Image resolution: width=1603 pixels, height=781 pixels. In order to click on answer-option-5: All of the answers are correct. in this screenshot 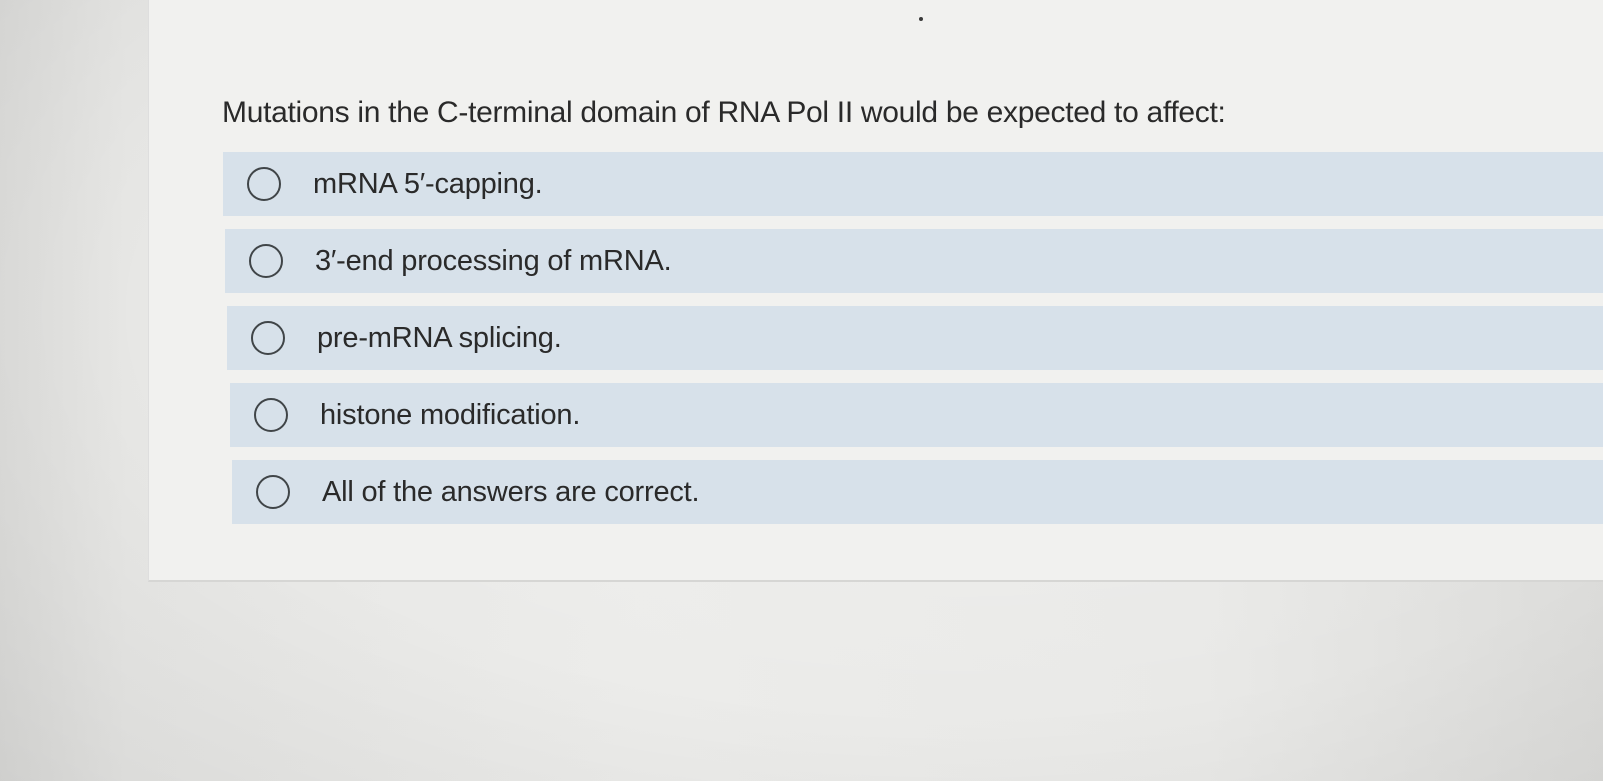, I will do `click(917, 492)`.